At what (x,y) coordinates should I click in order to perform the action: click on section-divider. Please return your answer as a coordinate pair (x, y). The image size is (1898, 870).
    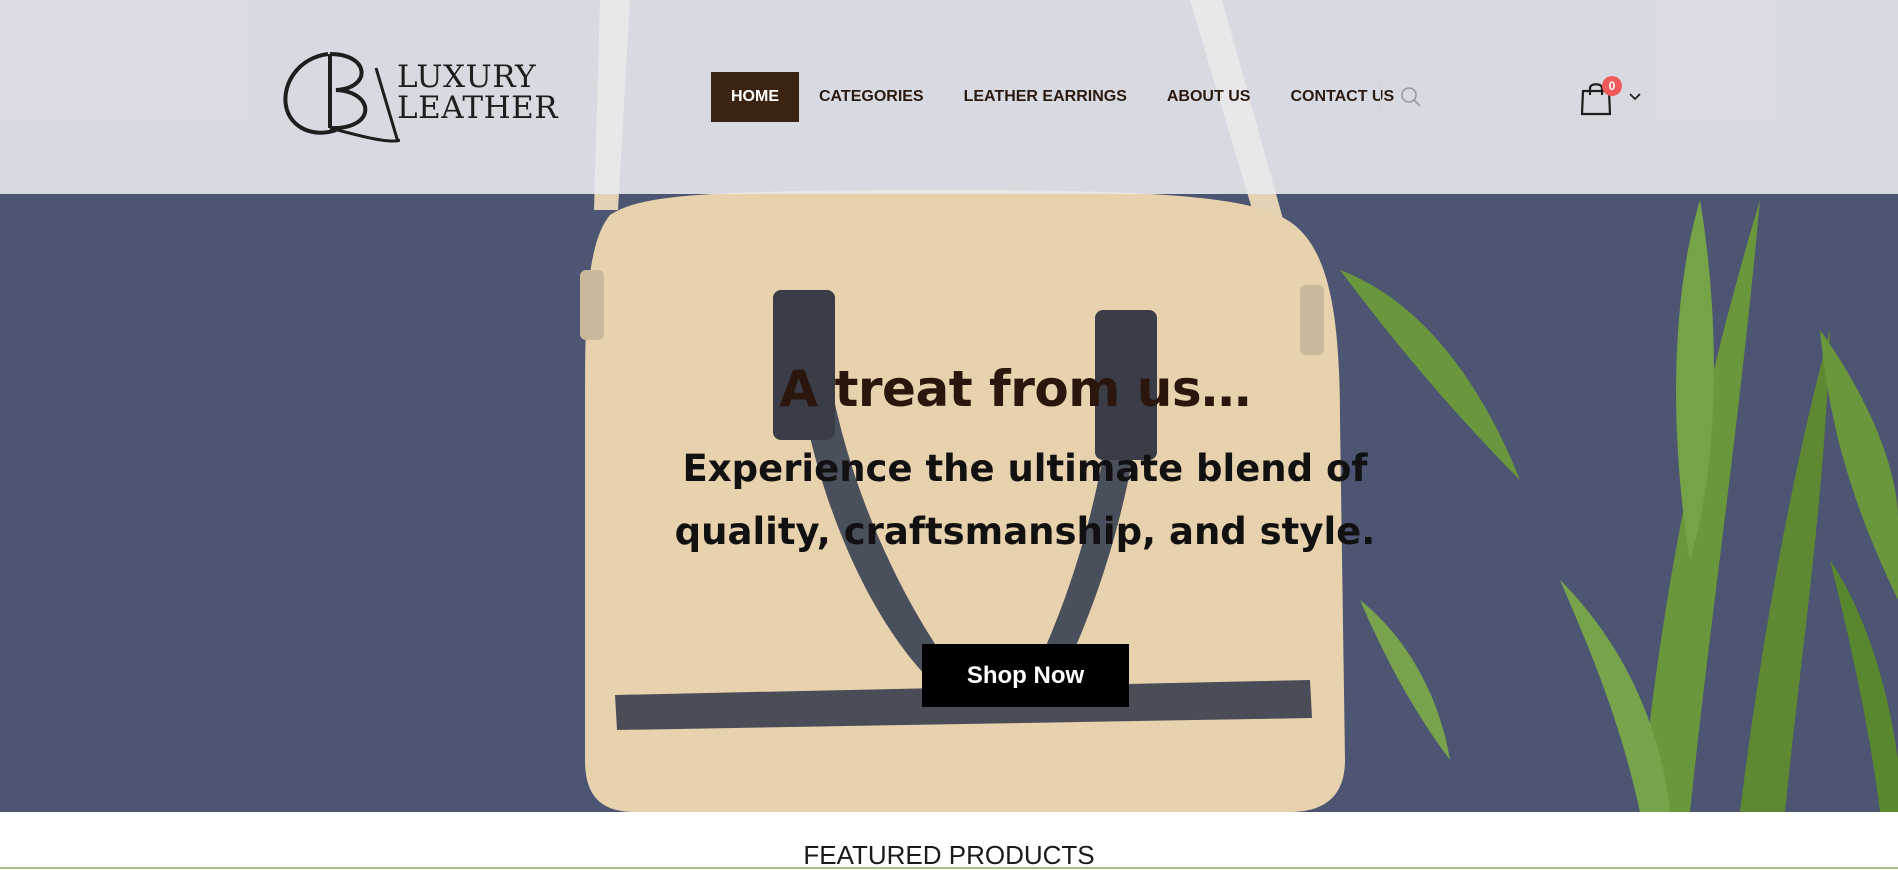
    Looking at the image, I should click on (949, 868).